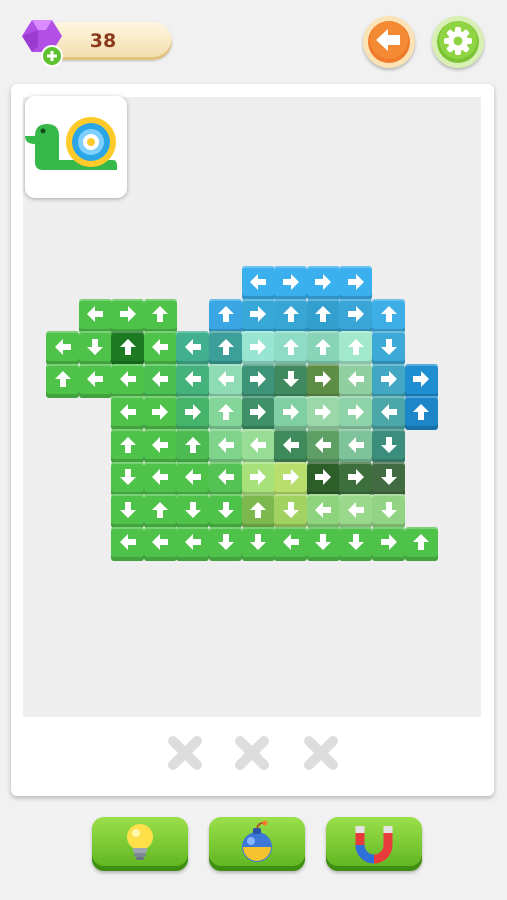 The width and height of the screenshot is (507, 900). I want to click on gem-plus-icon, so click(42, 42).